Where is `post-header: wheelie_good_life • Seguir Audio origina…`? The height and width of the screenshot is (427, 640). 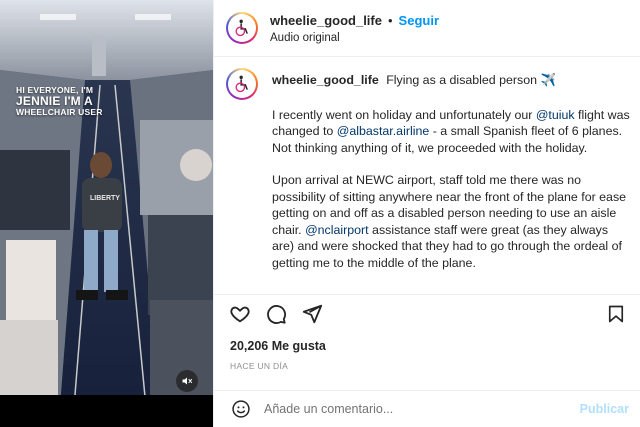 post-header: wheelie_good_life • Seguir Audio origina… is located at coordinates (427, 28).